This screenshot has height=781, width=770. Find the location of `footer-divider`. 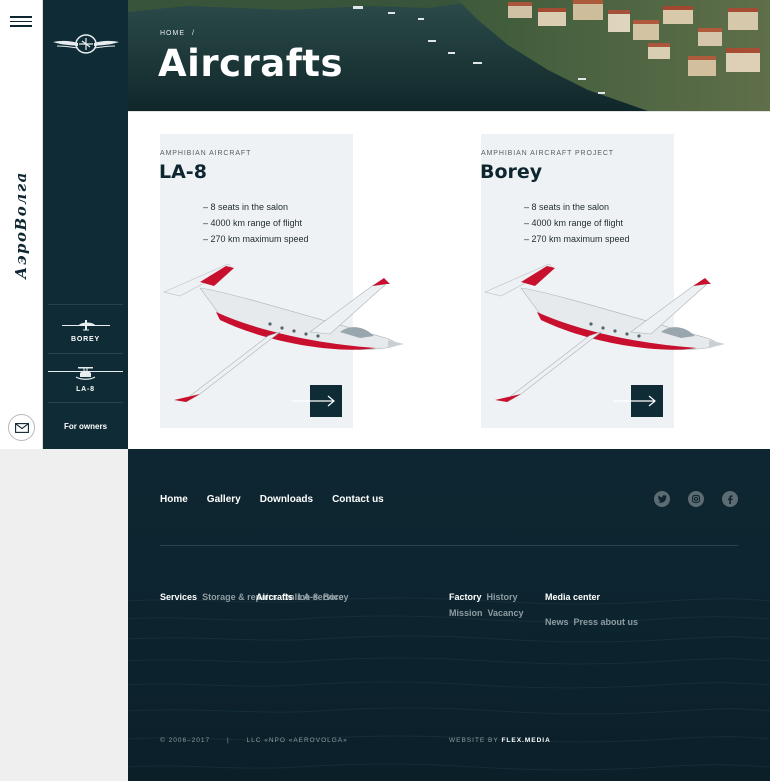

footer-divider is located at coordinates (449, 545).